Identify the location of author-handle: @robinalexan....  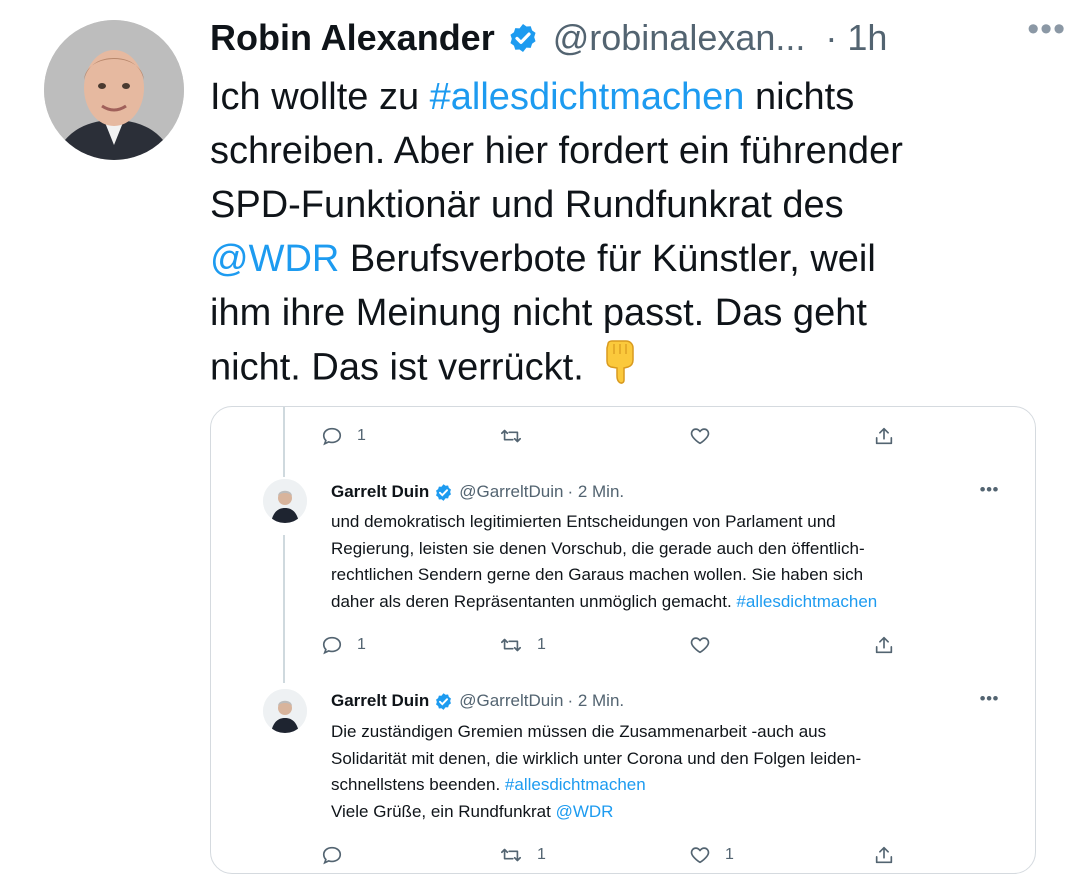
(679, 38).